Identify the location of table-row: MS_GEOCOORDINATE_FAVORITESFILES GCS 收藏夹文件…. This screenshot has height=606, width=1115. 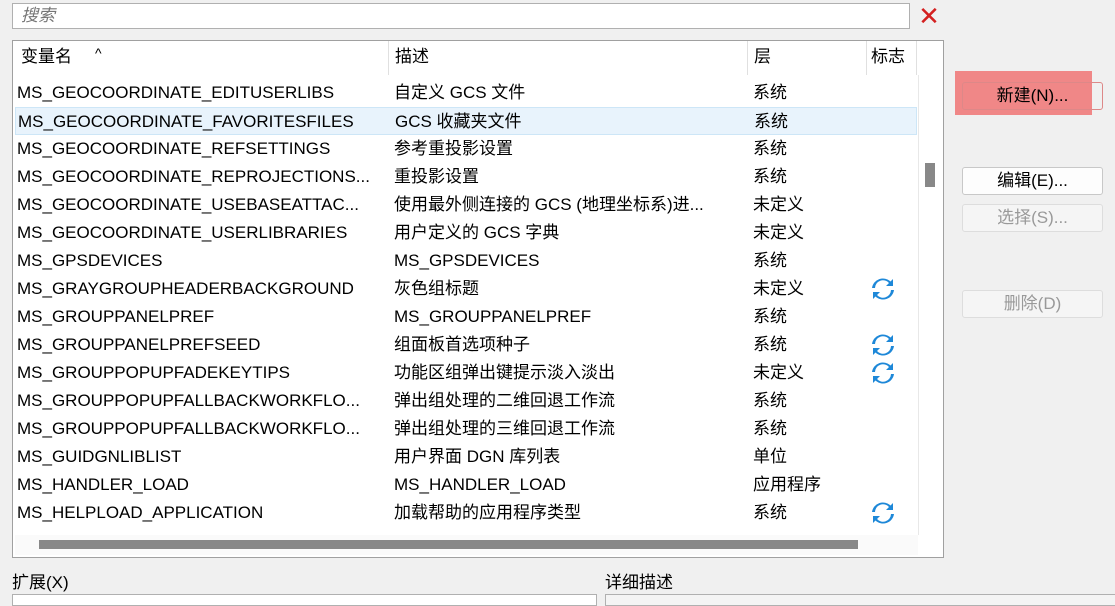
(466, 121).